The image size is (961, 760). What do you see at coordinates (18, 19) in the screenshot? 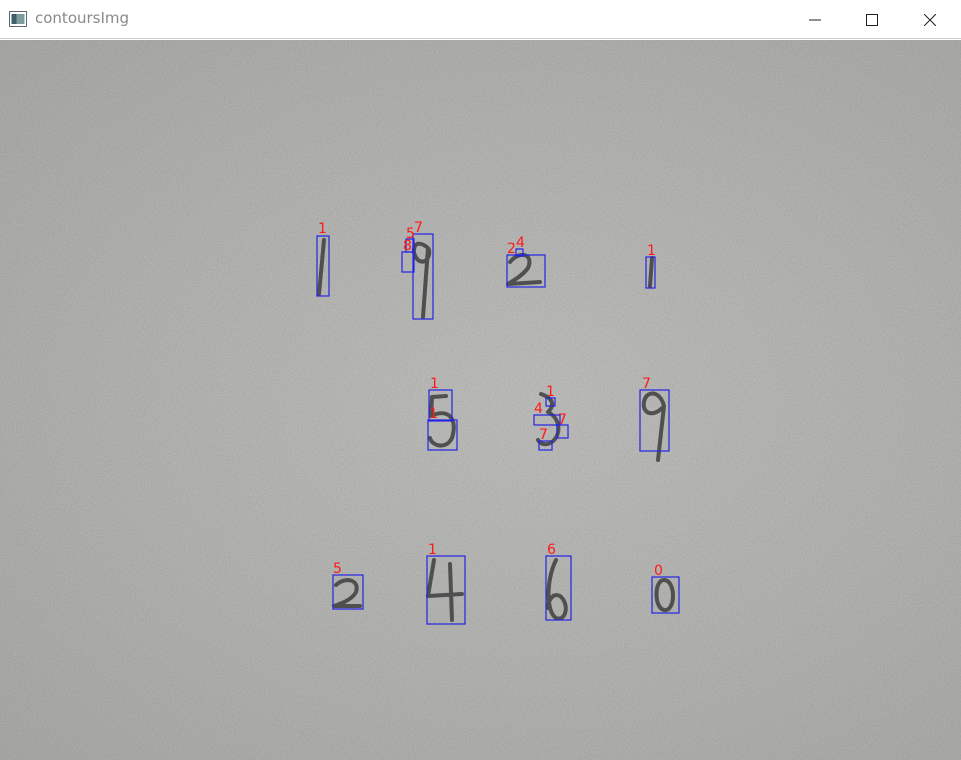
I see `app-window-icon` at bounding box center [18, 19].